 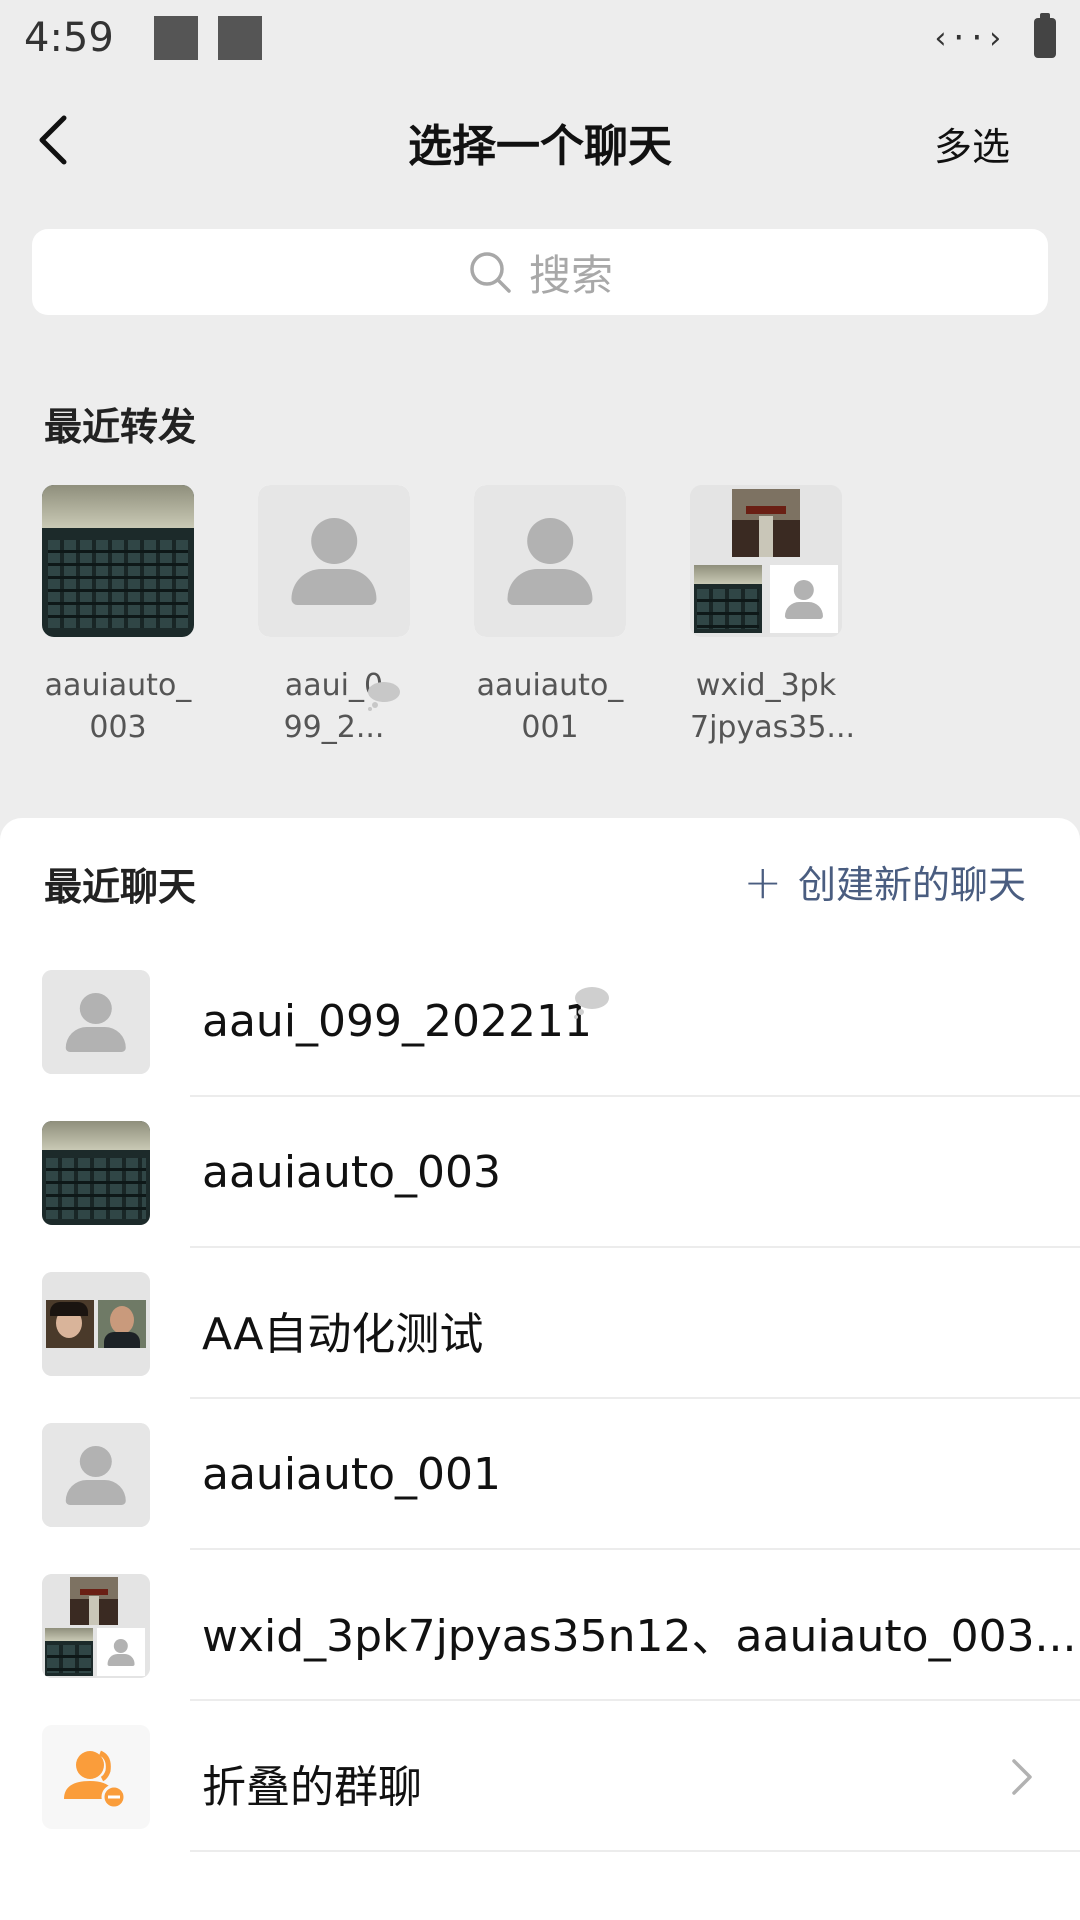 What do you see at coordinates (120, 887) in the screenshot?
I see `recent-chats-title: 最近聊天` at bounding box center [120, 887].